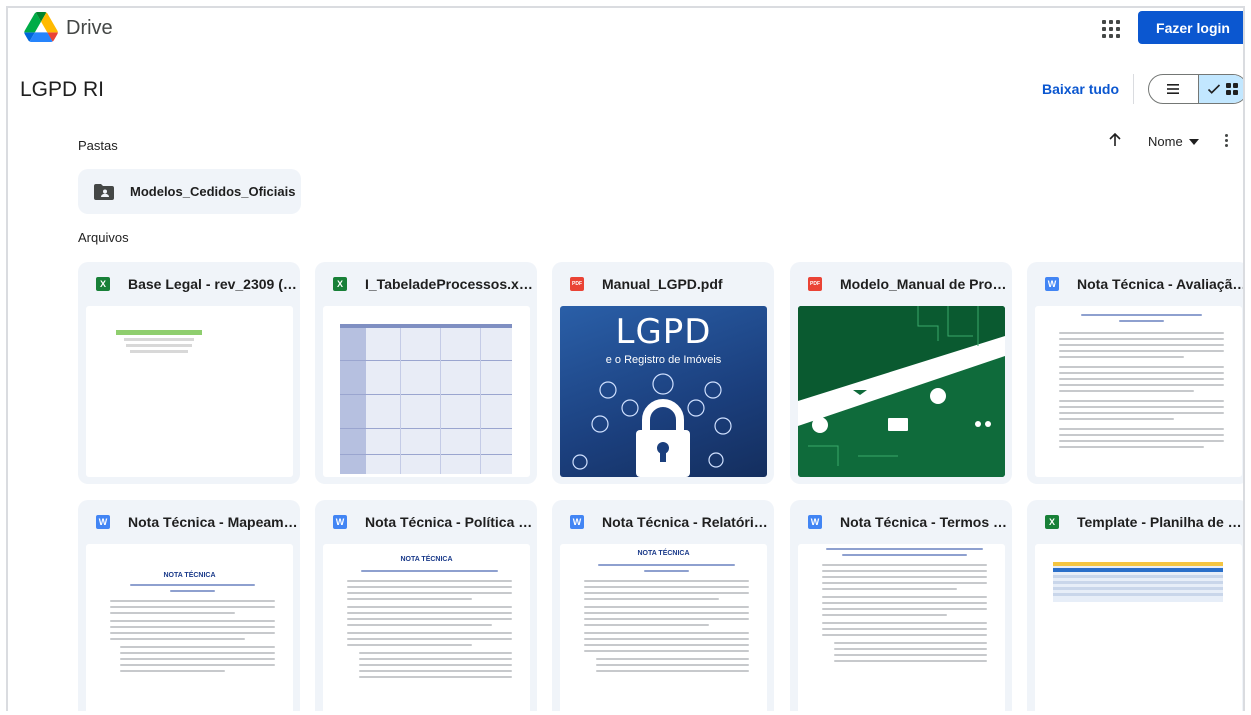  What do you see at coordinates (103, 237) in the screenshot?
I see `files-section-label: Arquivos` at bounding box center [103, 237].